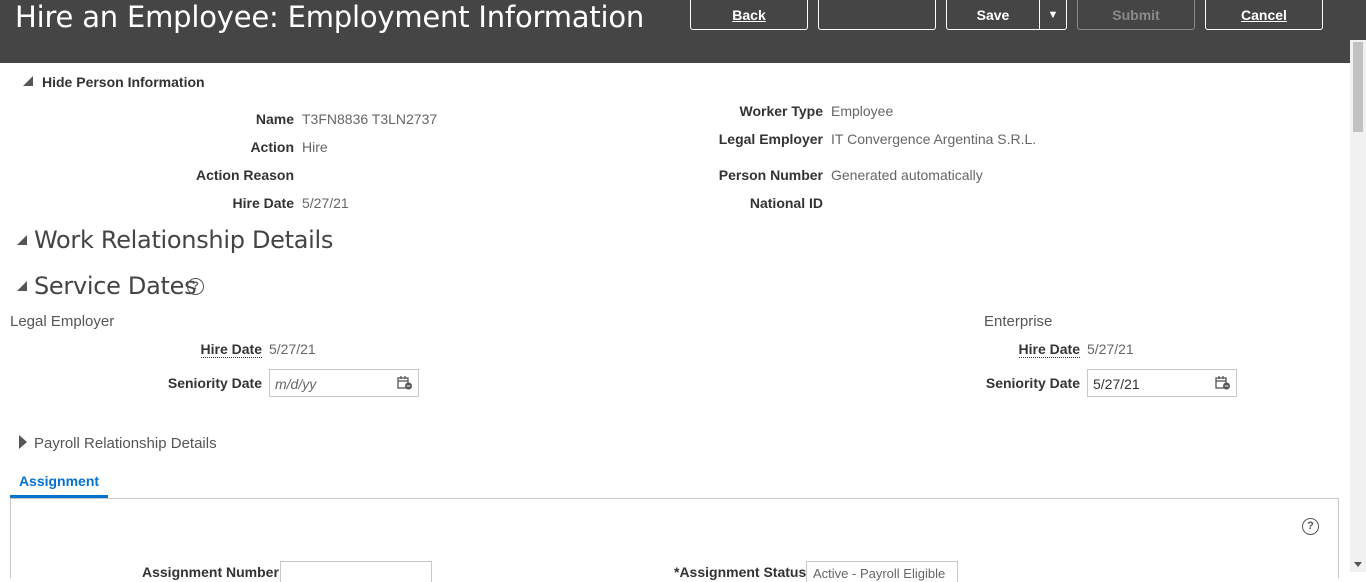 This screenshot has width=1366, height=582. What do you see at coordinates (23, 442) in the screenshot?
I see `expand-icon` at bounding box center [23, 442].